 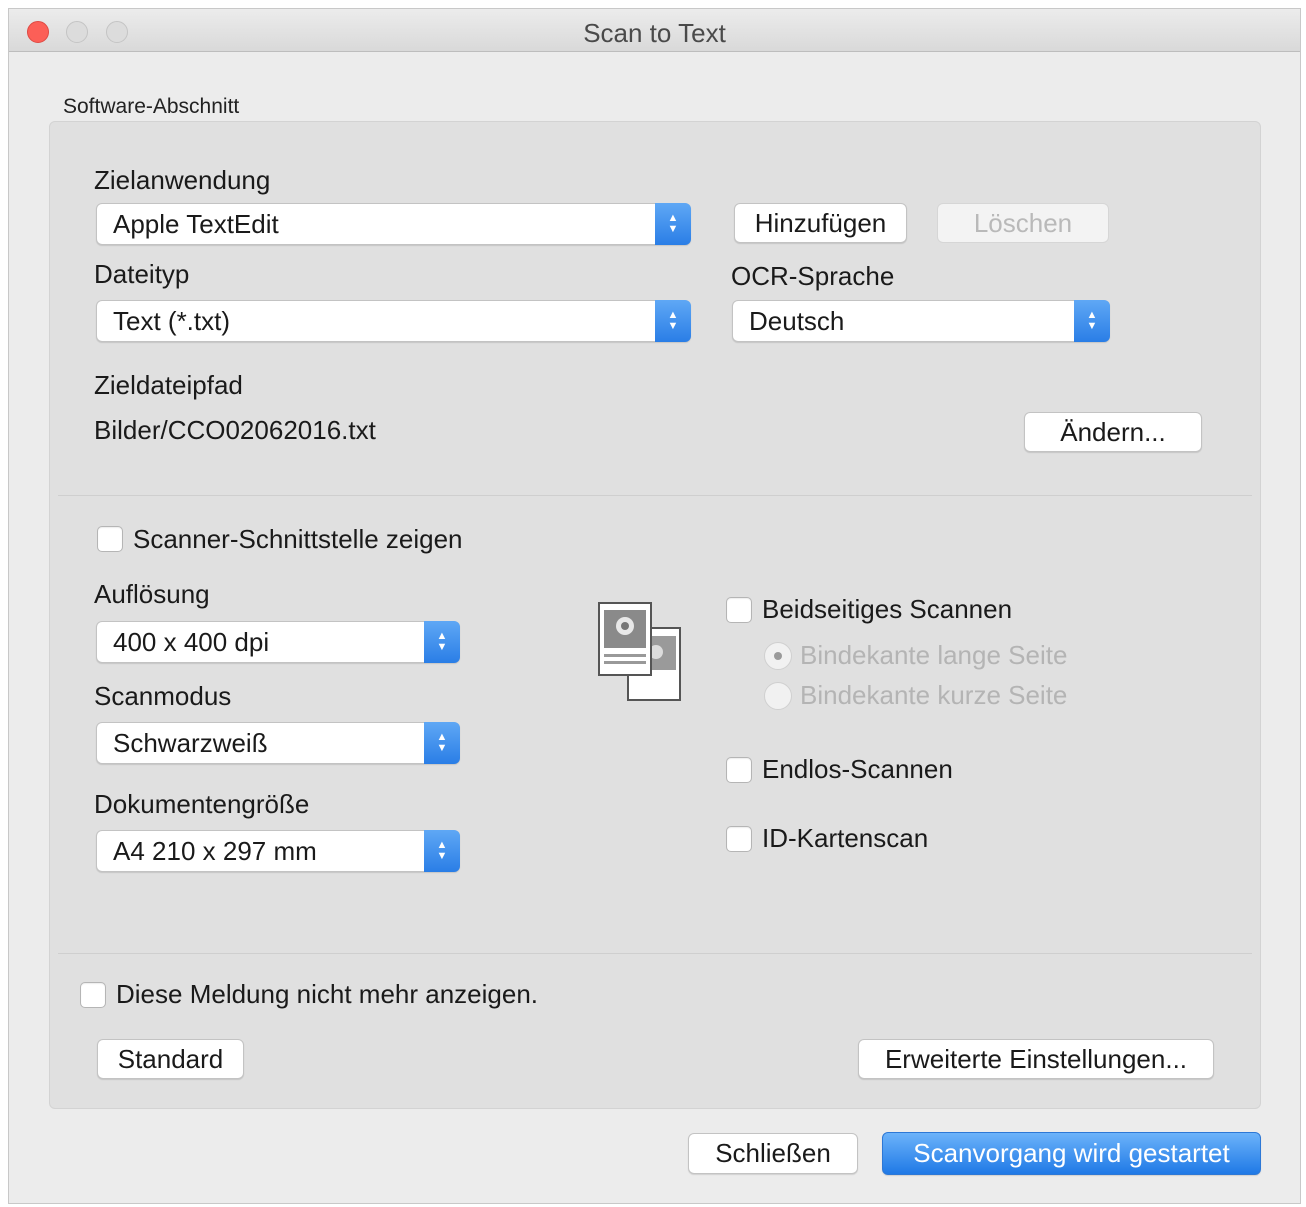 What do you see at coordinates (93, 995) in the screenshot?
I see `dont-show-checkbox` at bounding box center [93, 995].